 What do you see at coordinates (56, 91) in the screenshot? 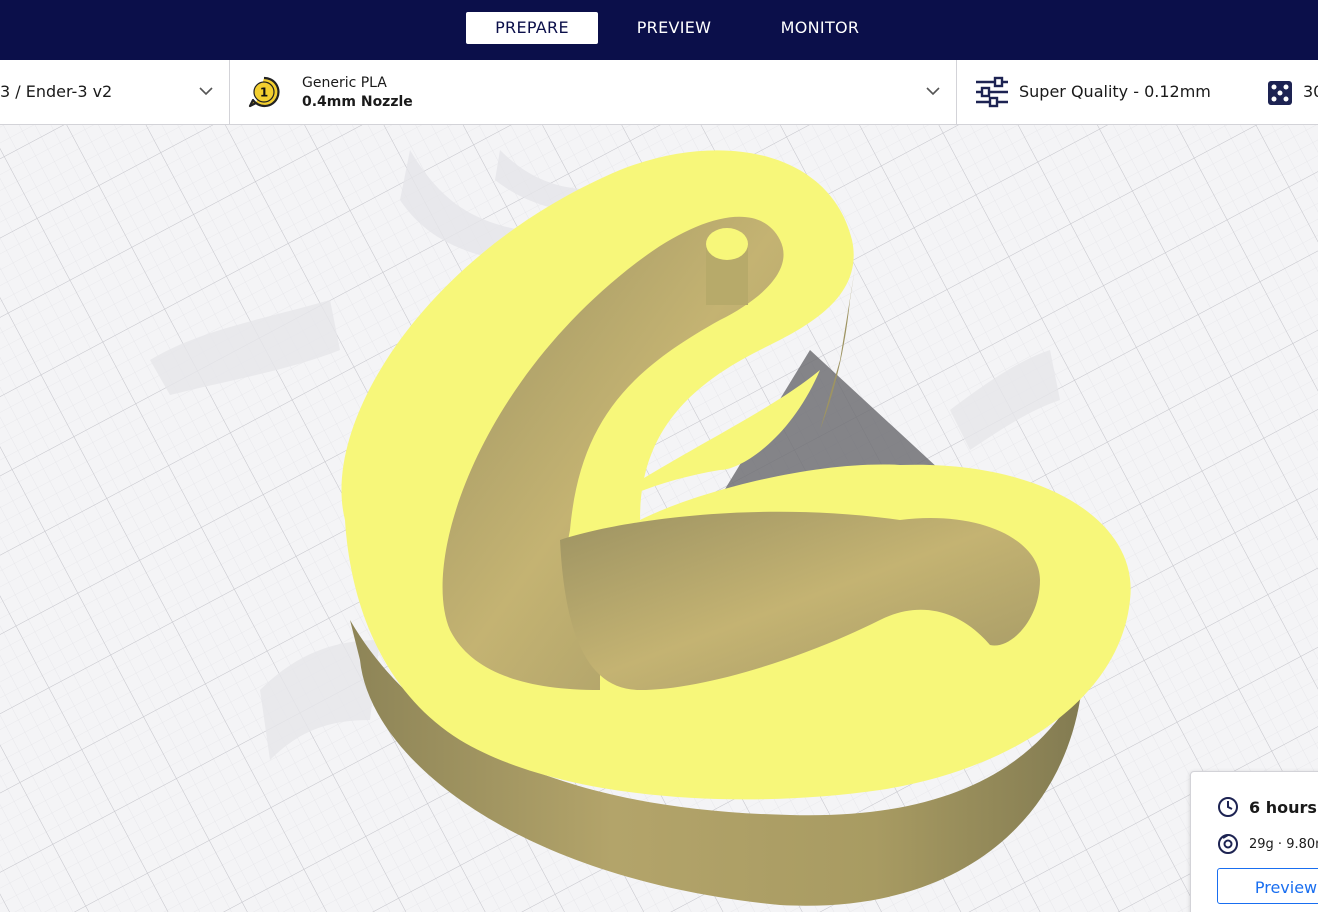
I see `printer-name: 3 / Ender-3 v2` at bounding box center [56, 91].